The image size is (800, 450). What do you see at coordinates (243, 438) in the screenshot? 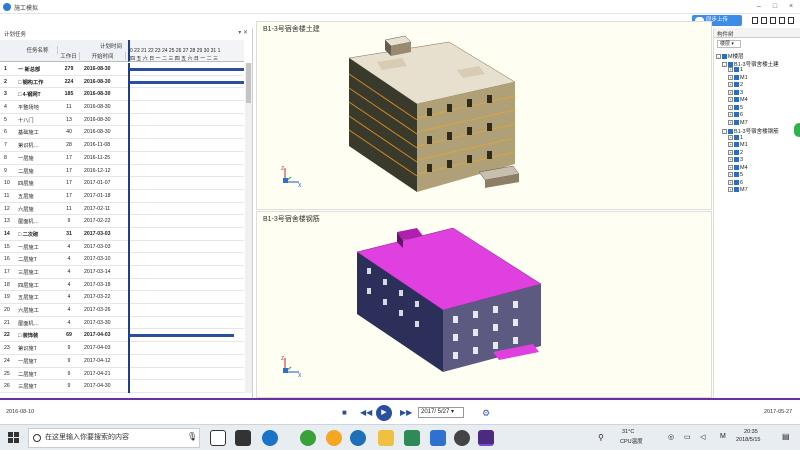
I see `app-pinned-icon` at bounding box center [243, 438].